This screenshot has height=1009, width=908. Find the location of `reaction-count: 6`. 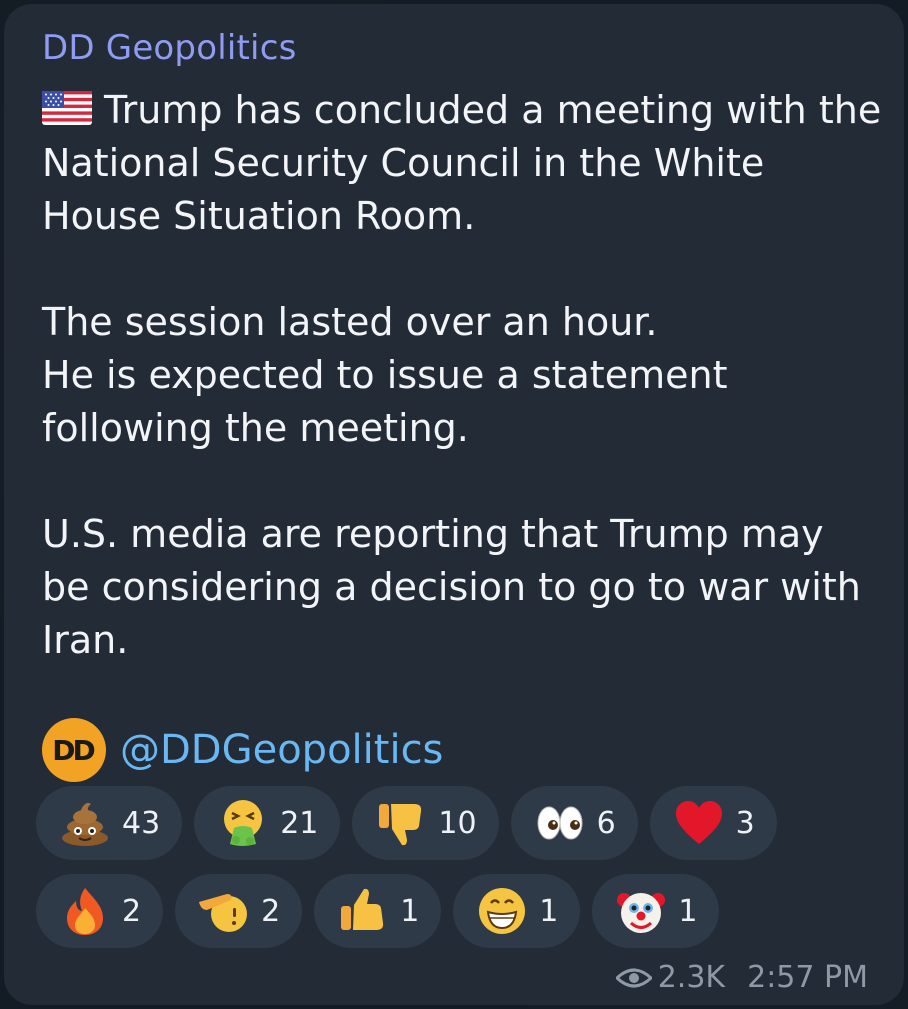

reaction-count: 6 is located at coordinates (606, 823).